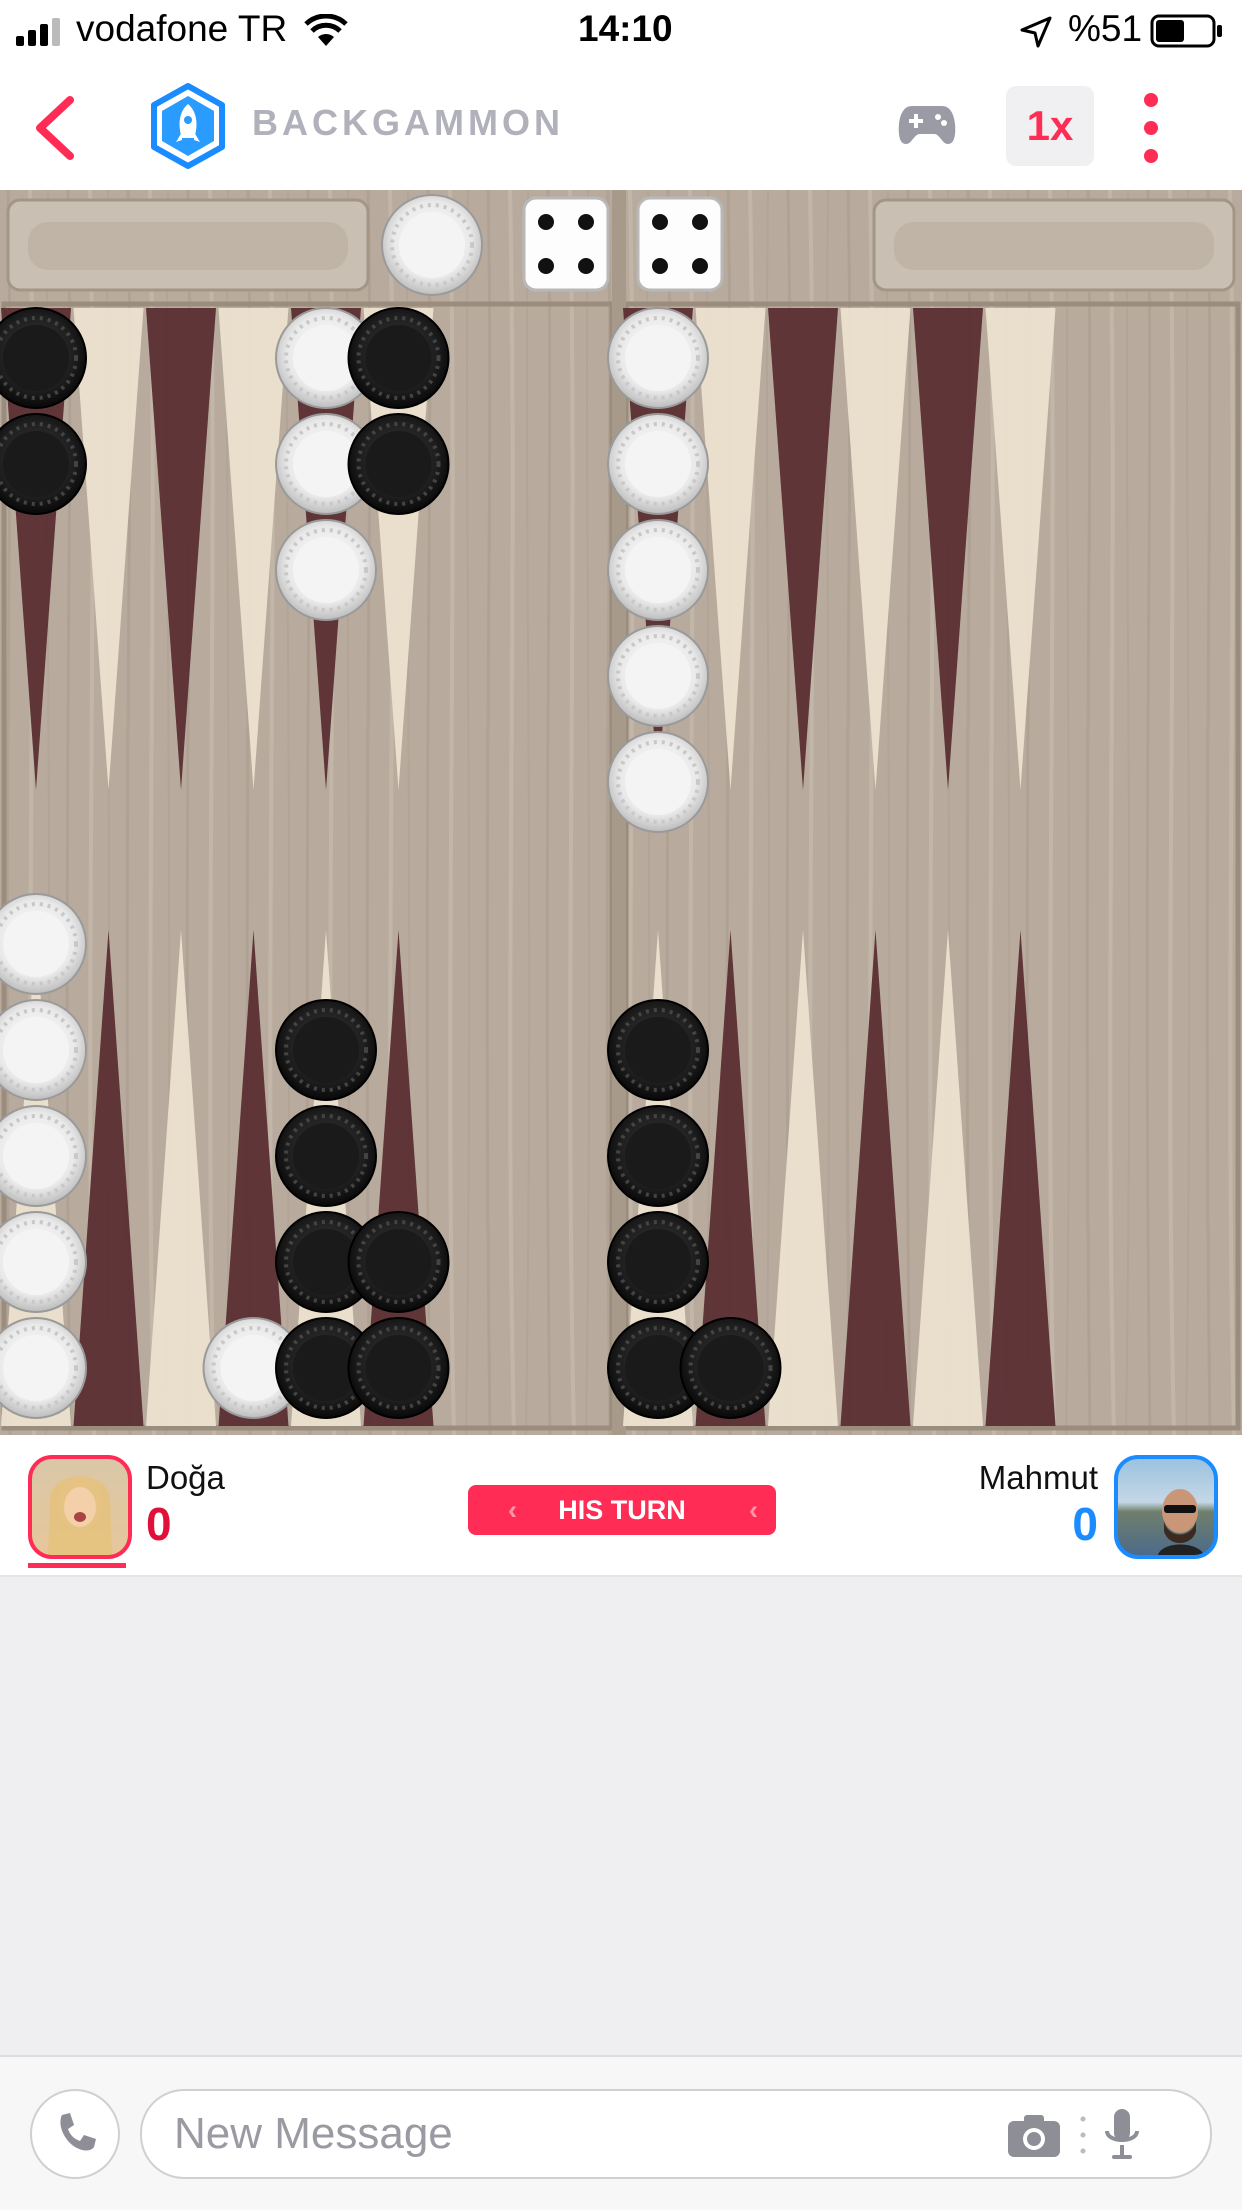 This screenshot has width=1242, height=2210. Describe the element at coordinates (1036, 32) in the screenshot. I see `location-arrow-icon` at that location.